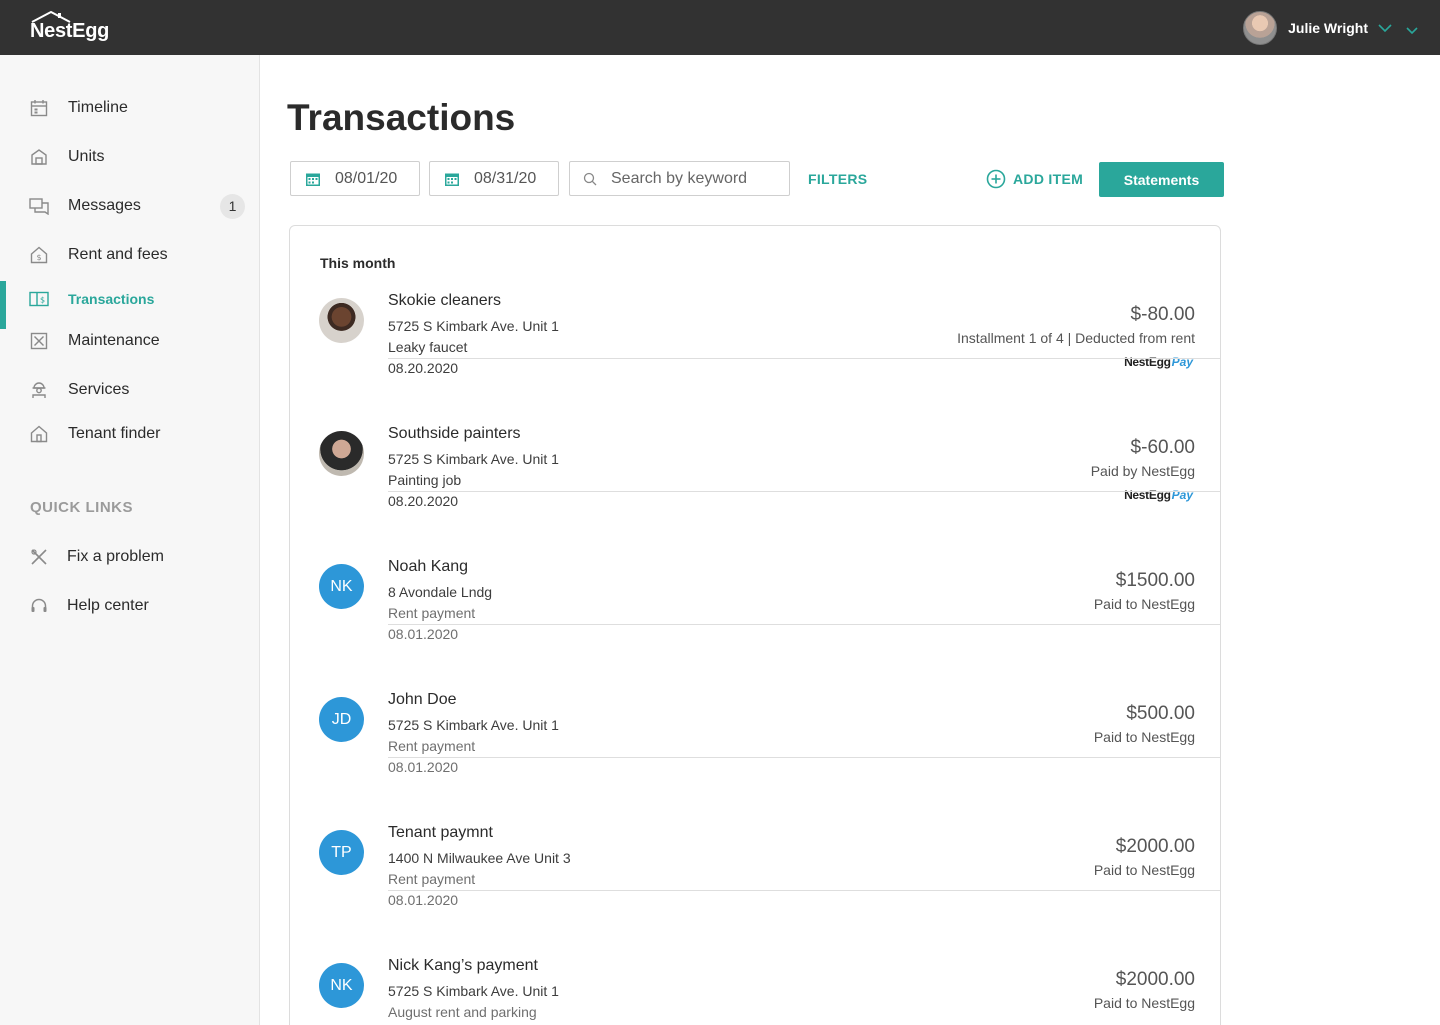  Describe the element at coordinates (232, 206) in the screenshot. I see `unread-count-badge: 1` at that location.